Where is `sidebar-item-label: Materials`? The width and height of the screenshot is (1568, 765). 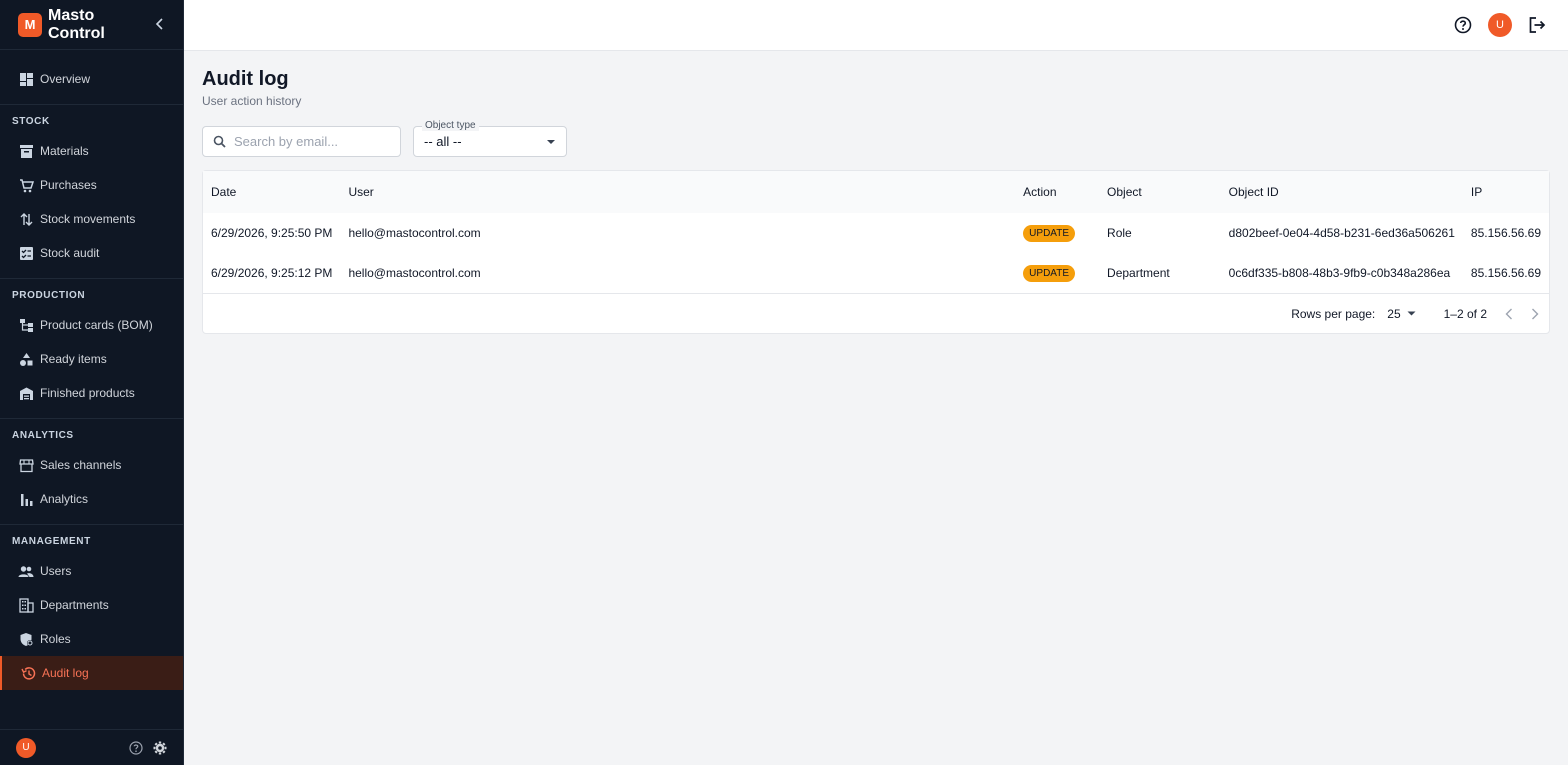
sidebar-item-label: Materials is located at coordinates (64, 151).